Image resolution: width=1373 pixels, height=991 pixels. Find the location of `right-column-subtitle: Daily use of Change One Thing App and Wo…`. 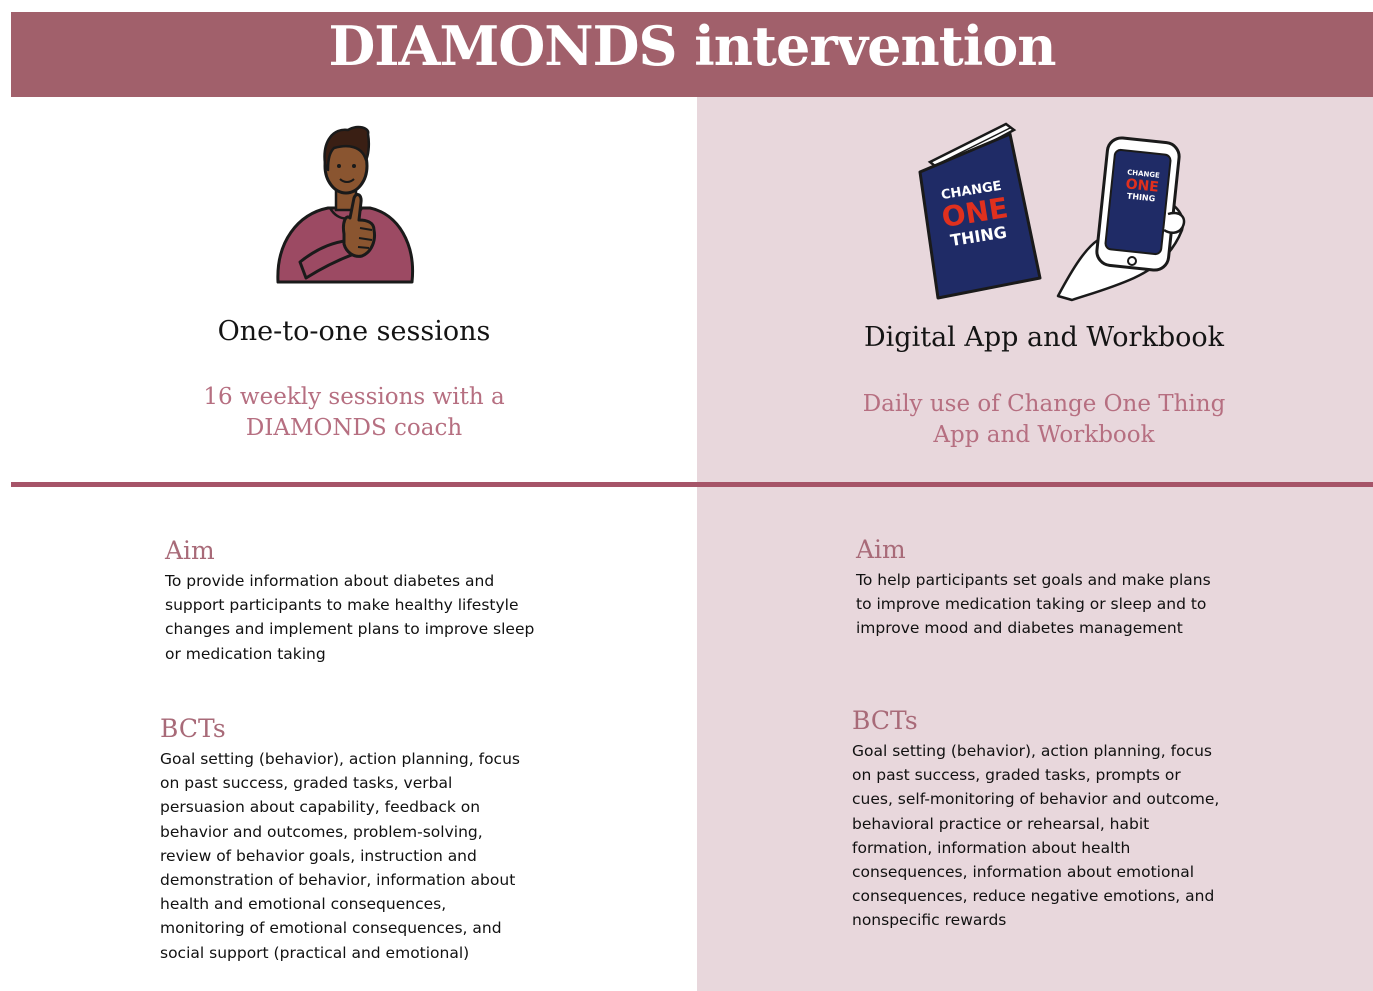

right-column-subtitle: Daily use of Change One Thing App and Wo… is located at coordinates (1035, 420).